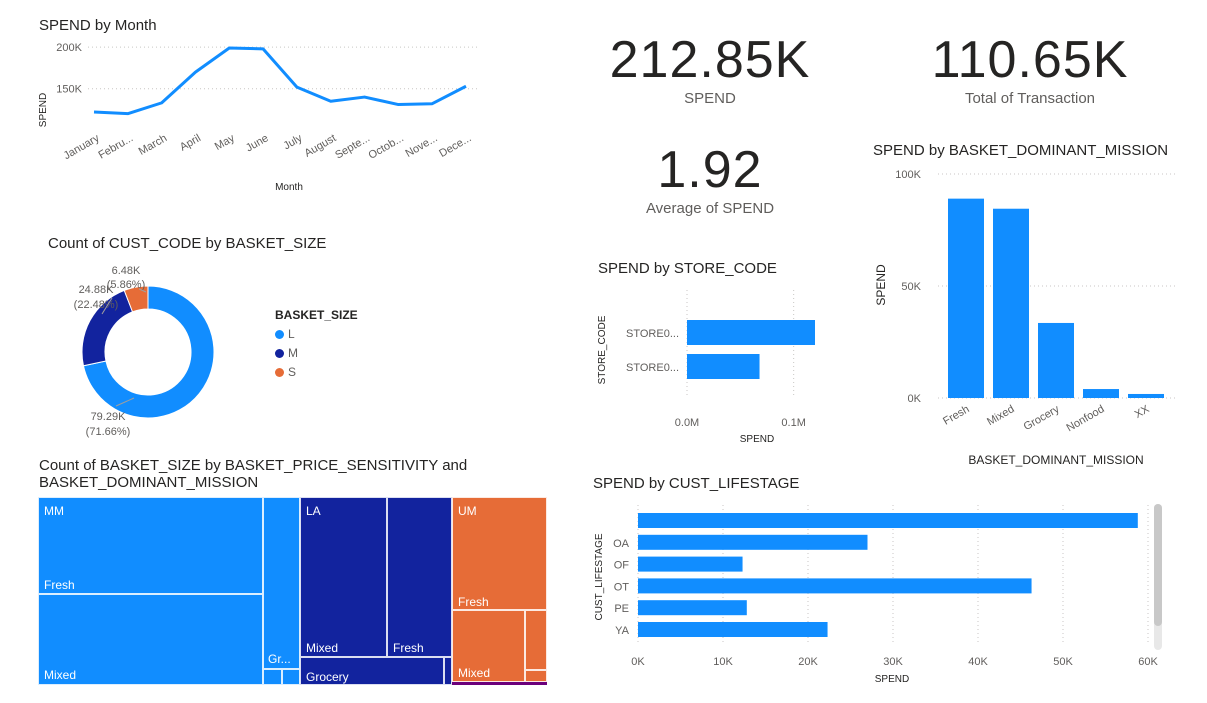 The height and width of the screenshot is (703, 1207). I want to click on lifestage-category-label: OA, so click(621, 544).